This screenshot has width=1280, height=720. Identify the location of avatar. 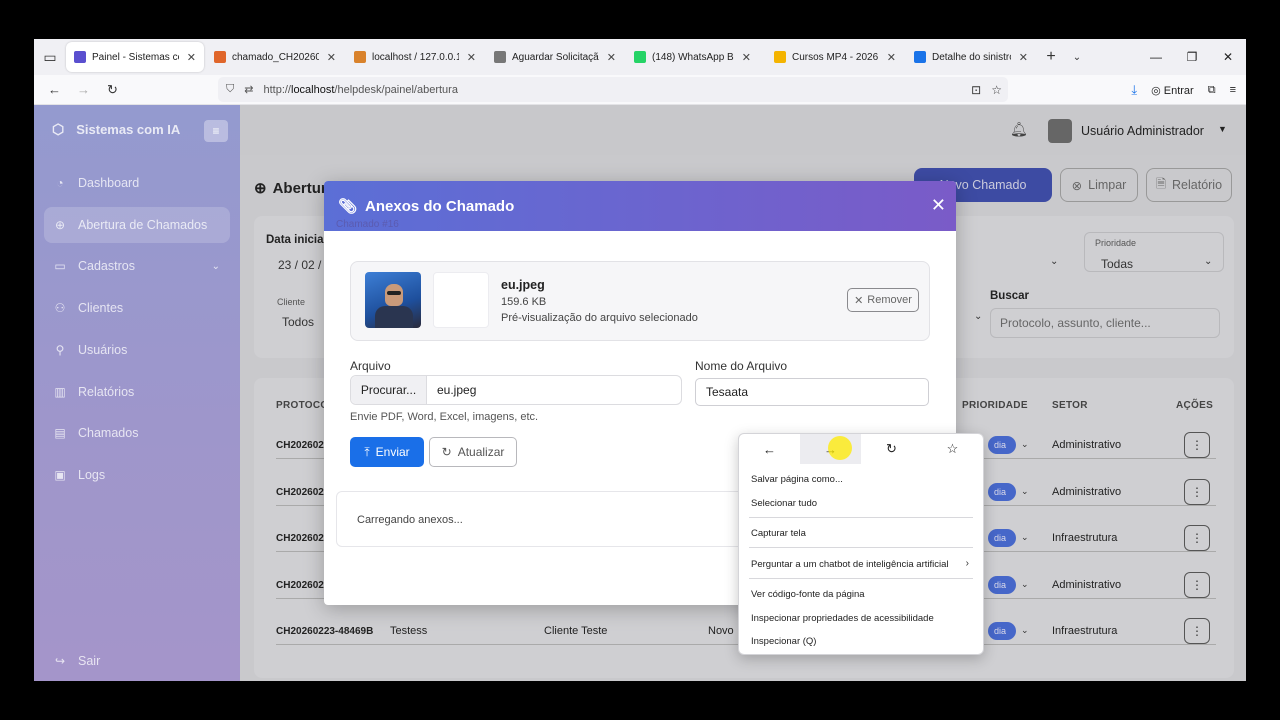
(1060, 131).